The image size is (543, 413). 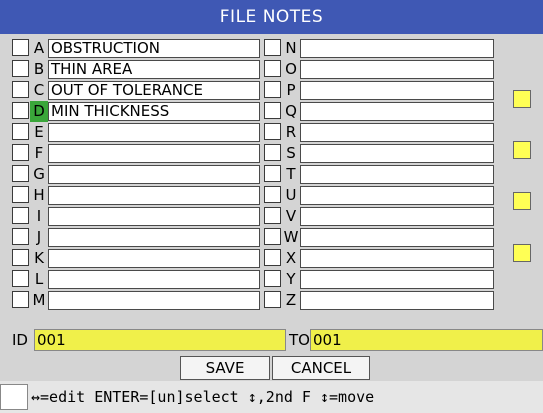 I want to click on note-row-n: N, so click(x=384, y=48).